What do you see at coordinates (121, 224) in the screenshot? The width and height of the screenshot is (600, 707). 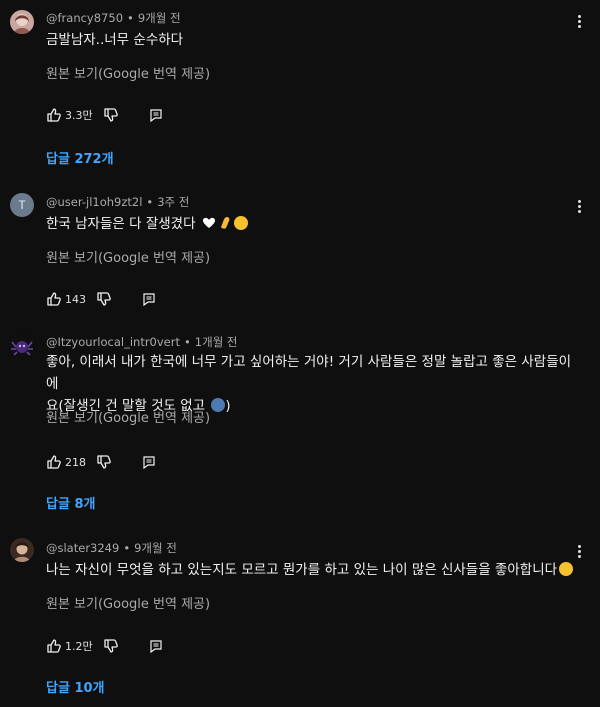 I see `comment-text-content: 한국 남자들은 다 잘생겼다` at bounding box center [121, 224].